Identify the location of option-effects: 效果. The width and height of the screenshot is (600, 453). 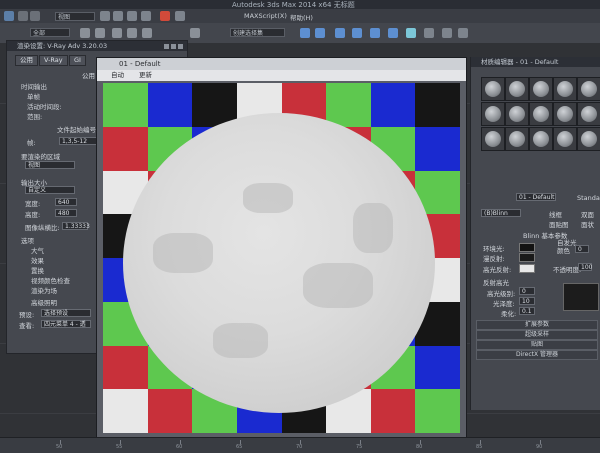
(37, 260).